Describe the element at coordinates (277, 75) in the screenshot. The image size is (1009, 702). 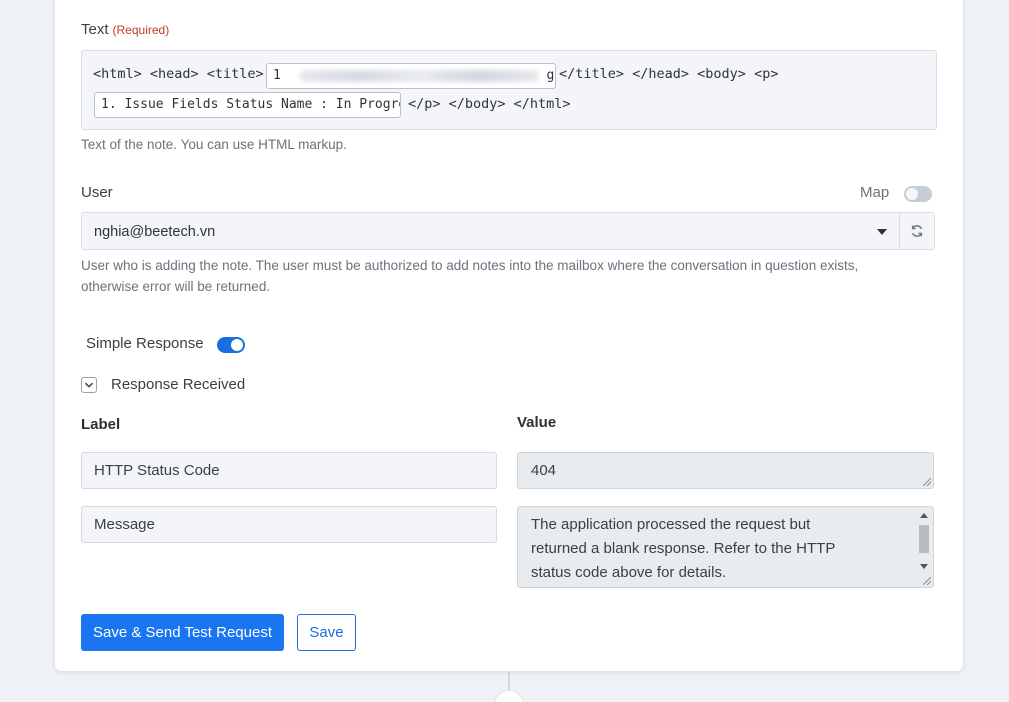
I see `title-token-start: 1` at that location.